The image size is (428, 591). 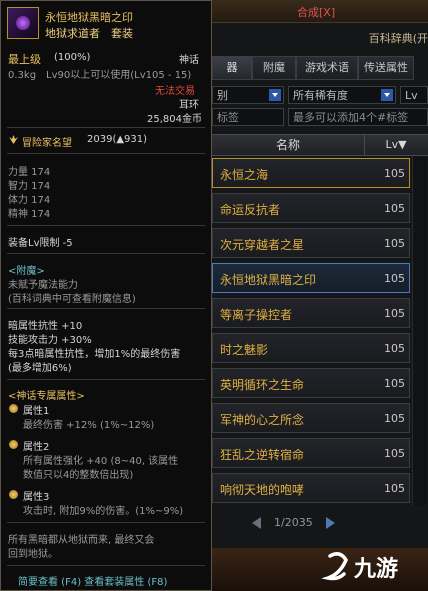 I want to click on weight-level-info: 0.3kg Lv90以上可以使用(Lv105 - 15), so click(x=100, y=75).